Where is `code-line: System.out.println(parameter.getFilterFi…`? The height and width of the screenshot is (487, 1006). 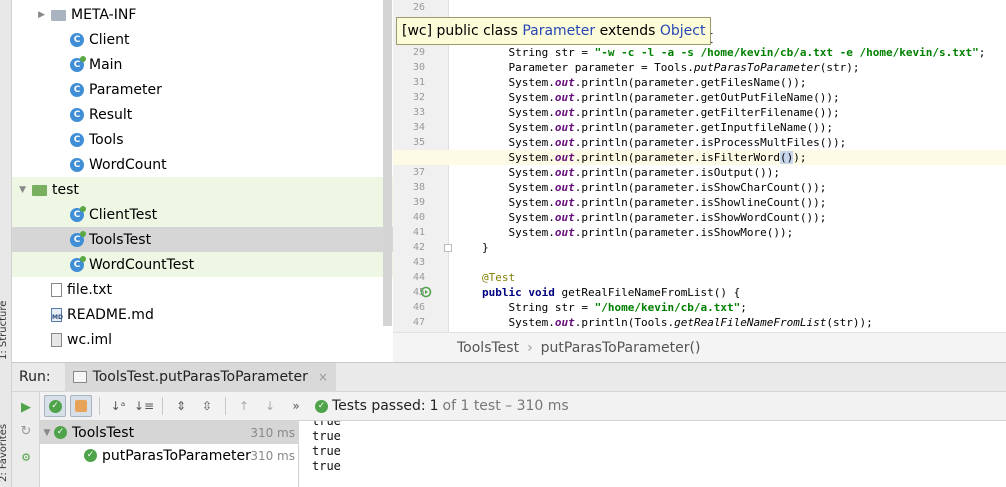 code-line: System.out.println(parameter.getFilterFi… is located at coordinates (699, 112).